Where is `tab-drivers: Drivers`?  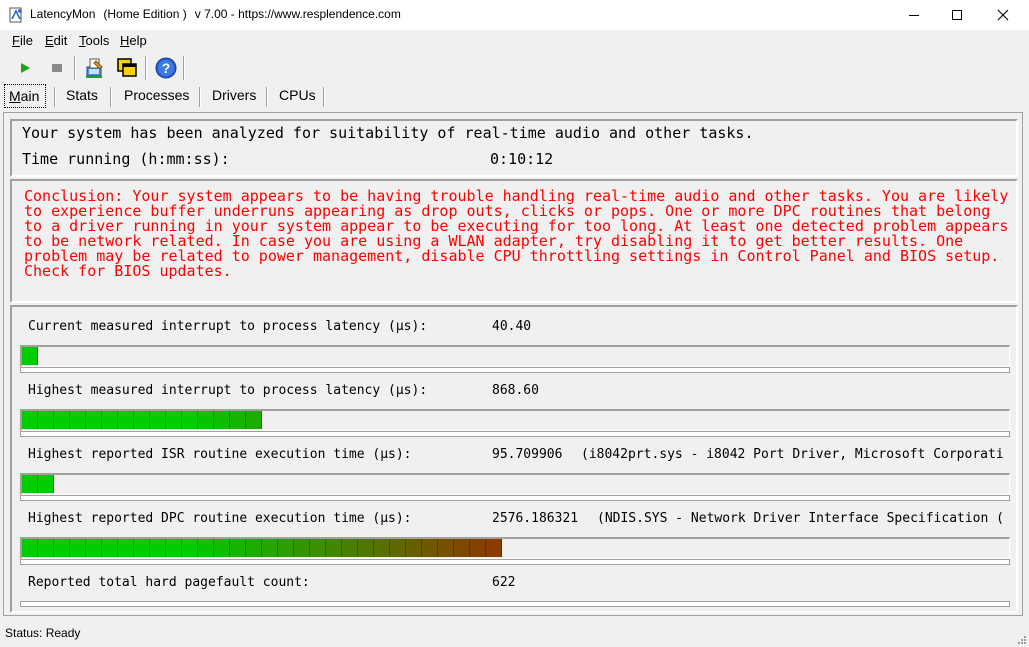 tab-drivers: Drivers is located at coordinates (234, 96).